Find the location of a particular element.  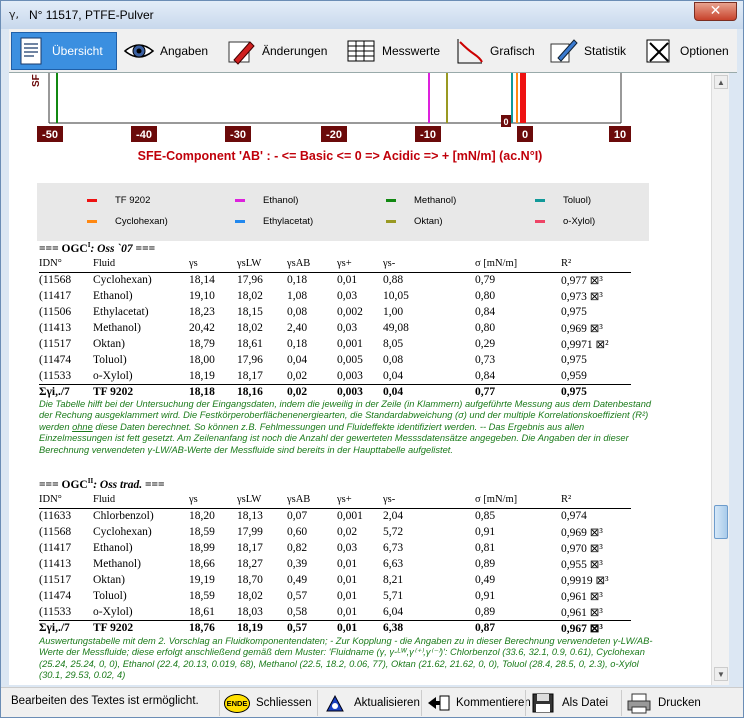

table-cell: 0,003 is located at coordinates (350, 375).